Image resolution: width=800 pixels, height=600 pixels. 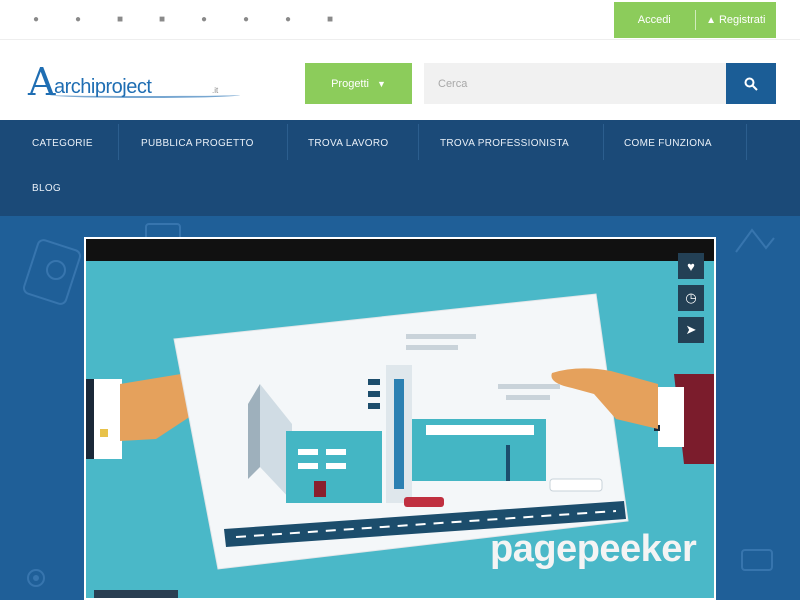 What do you see at coordinates (400, 20) in the screenshot?
I see `top-bar: ● ● ■ ■ ● ● ● ■ Accedi ▲ Registrati` at bounding box center [400, 20].